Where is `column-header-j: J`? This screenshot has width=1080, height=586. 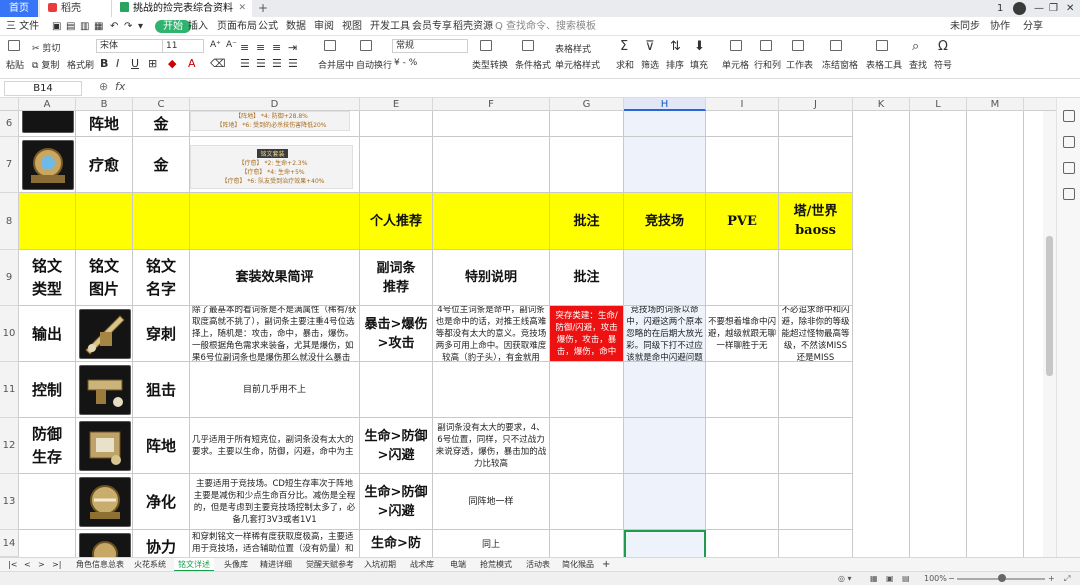
column-header-j: J is located at coordinates (816, 104).